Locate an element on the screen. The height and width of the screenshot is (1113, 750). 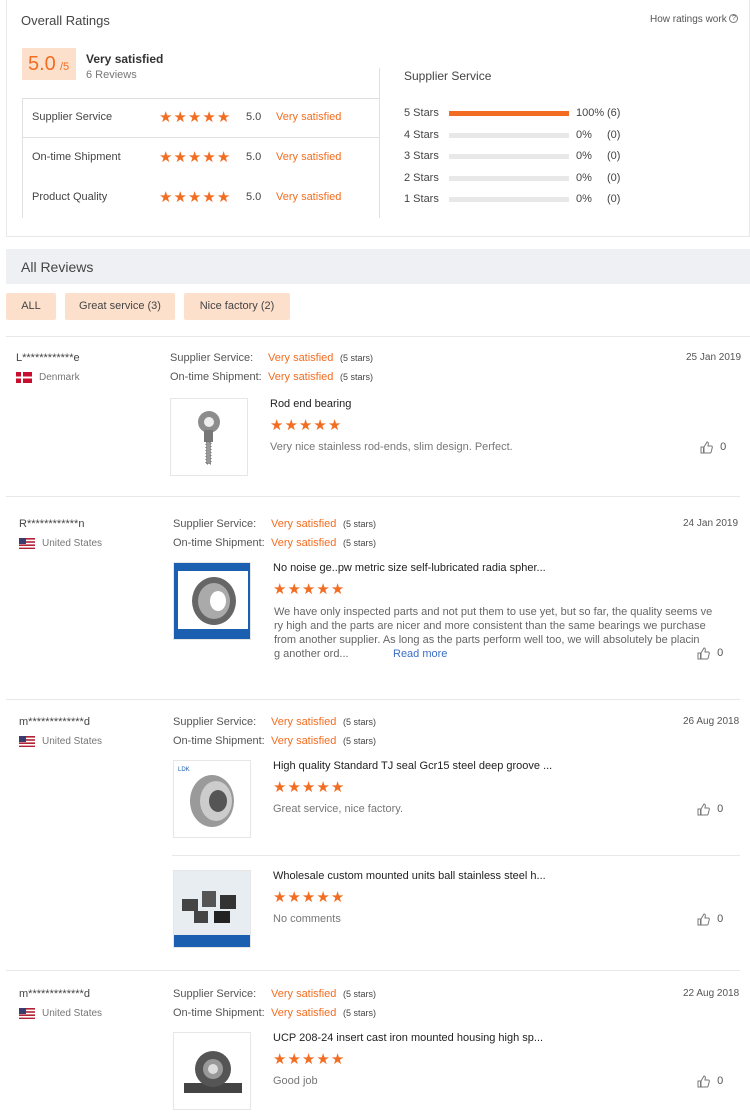
us-flag-icon is located at coordinates (27, 543).